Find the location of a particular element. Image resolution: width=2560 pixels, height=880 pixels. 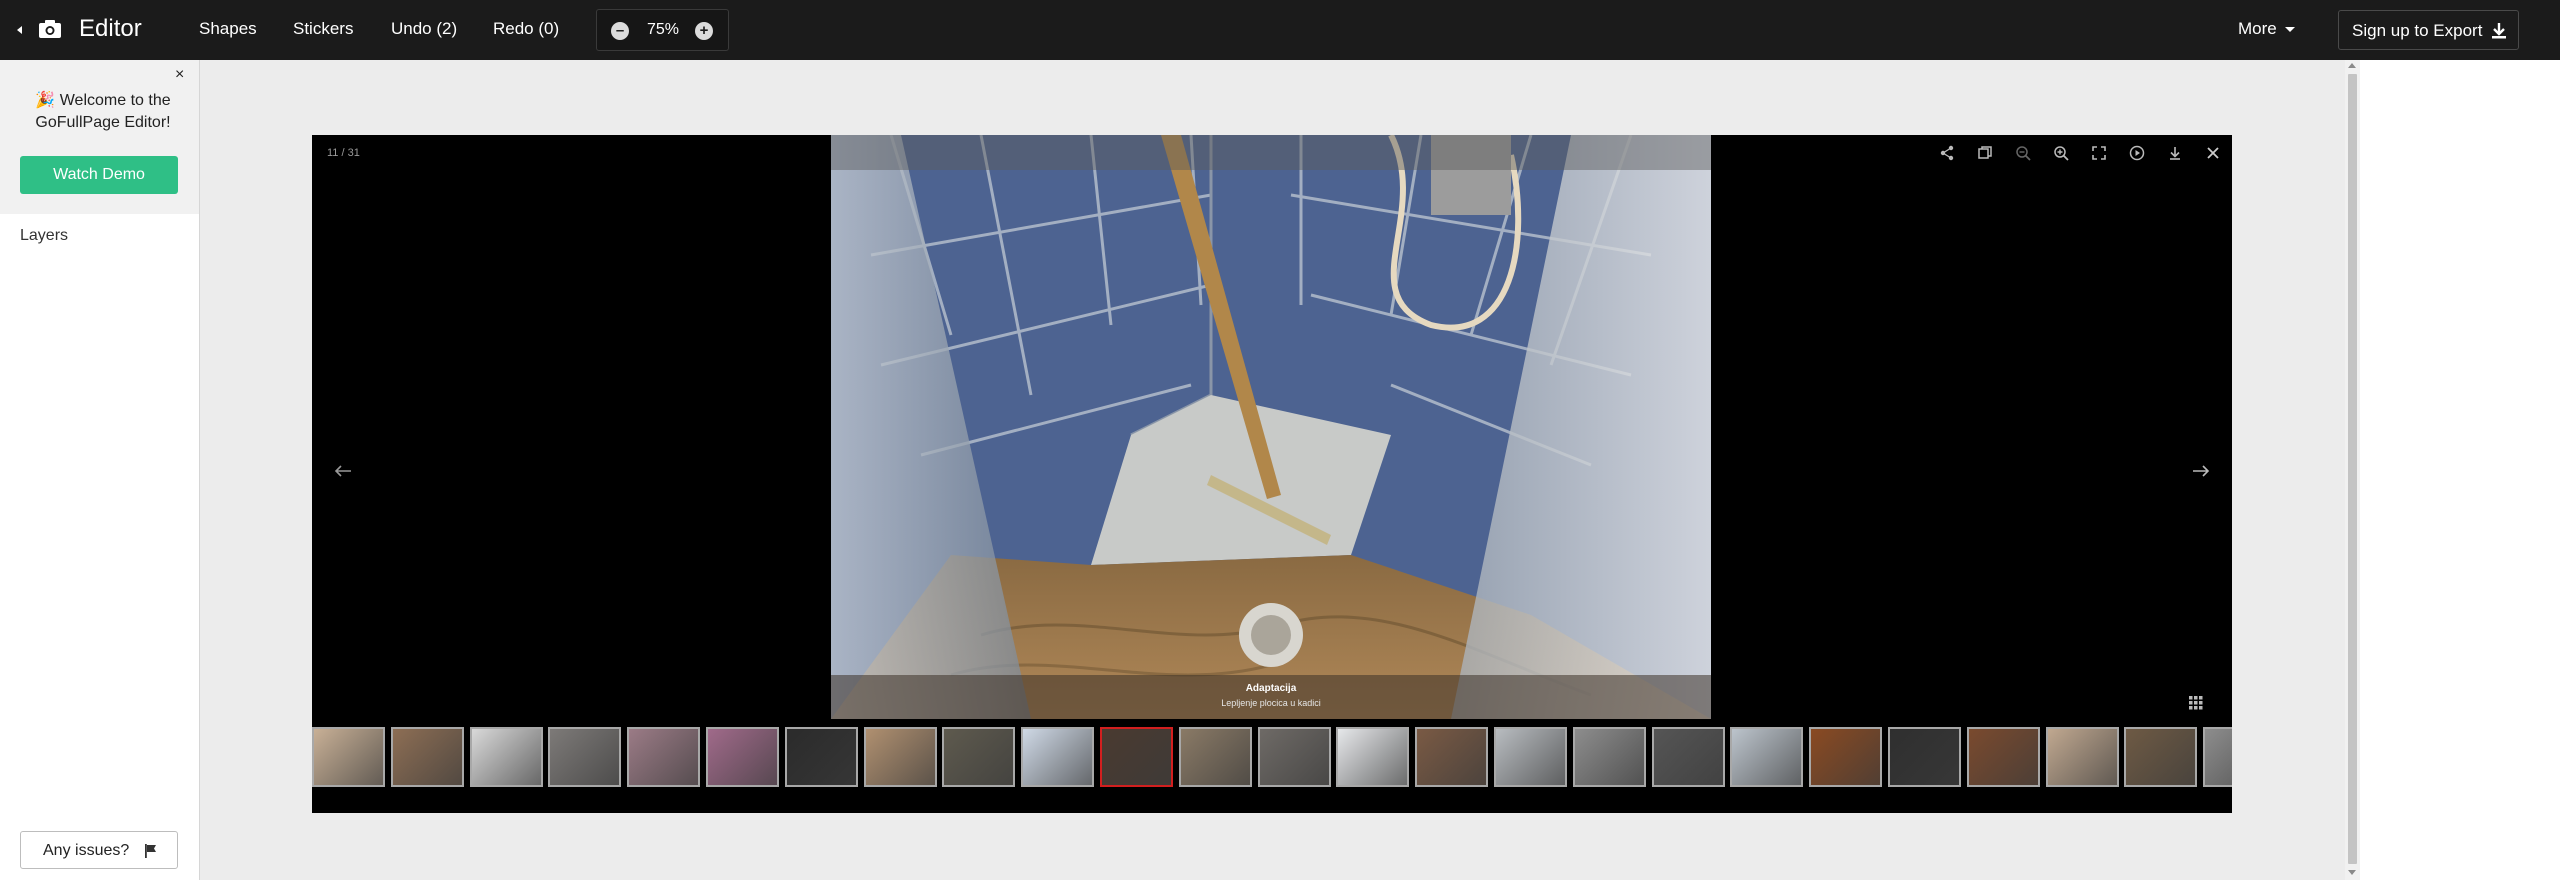

thumbnail-strip is located at coordinates (1272, 757).